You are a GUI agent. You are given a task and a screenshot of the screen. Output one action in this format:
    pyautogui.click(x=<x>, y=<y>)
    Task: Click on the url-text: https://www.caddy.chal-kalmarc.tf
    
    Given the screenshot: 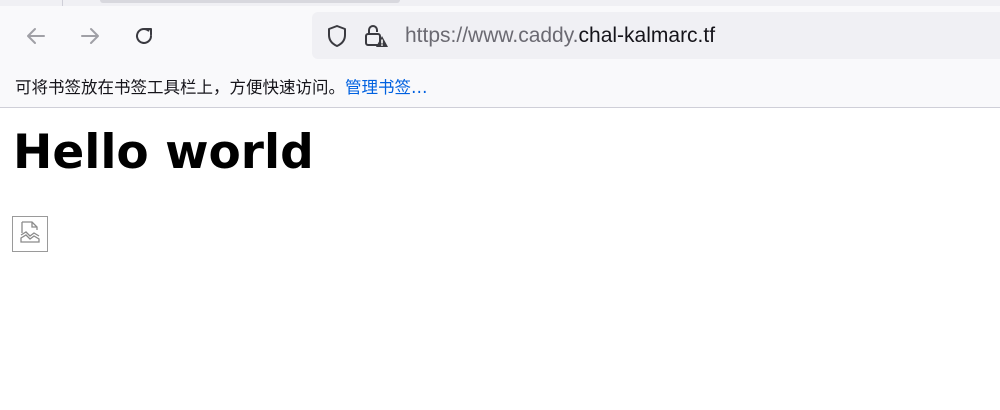 What is the action you would take?
    pyautogui.click(x=560, y=35)
    